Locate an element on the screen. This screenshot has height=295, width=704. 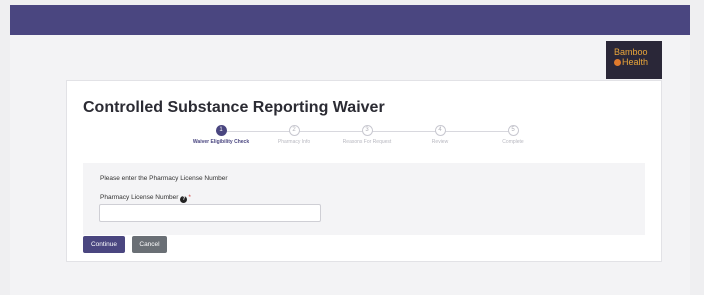
cancel-button: Cancel is located at coordinates (149, 244).